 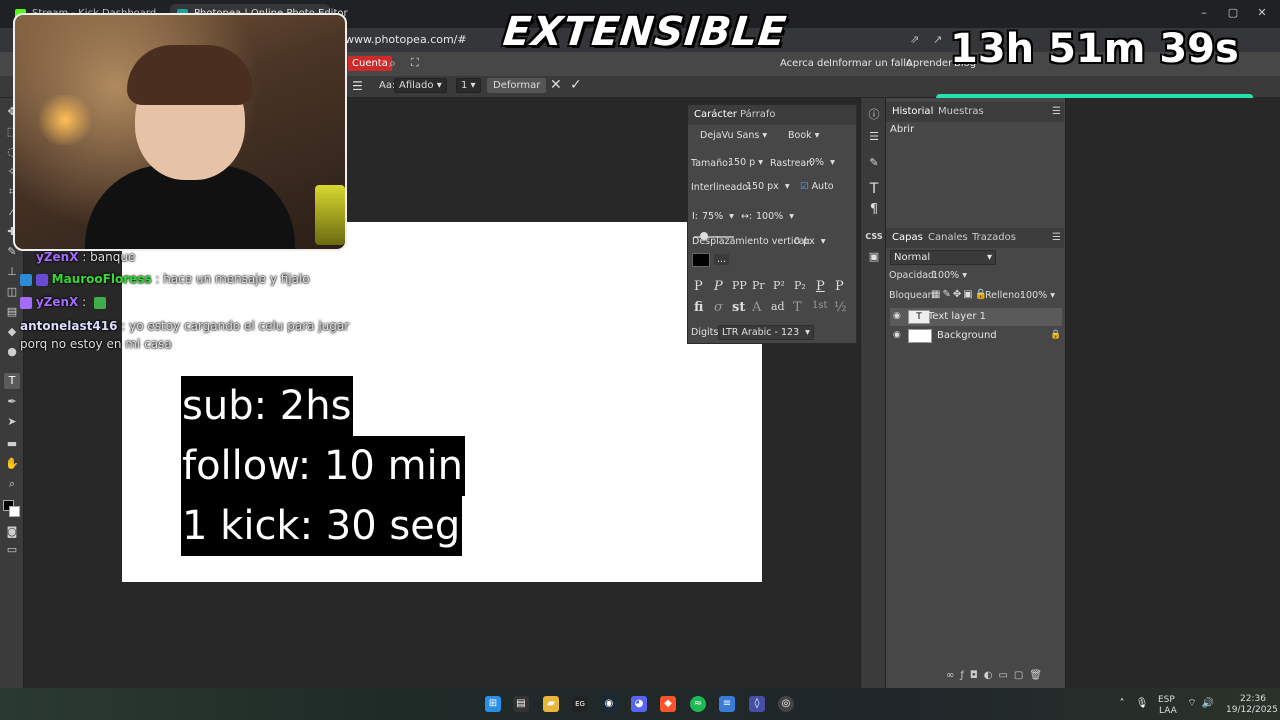 What do you see at coordinates (758, 114) in the screenshot?
I see `tab-parrafo: Párrafo` at bounding box center [758, 114].